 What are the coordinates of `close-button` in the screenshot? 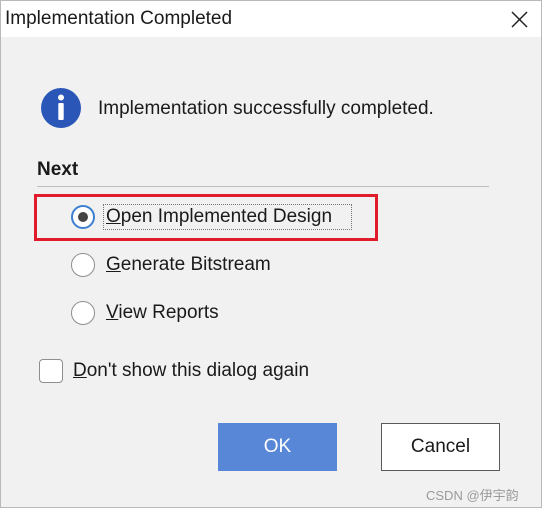 It's located at (520, 19).